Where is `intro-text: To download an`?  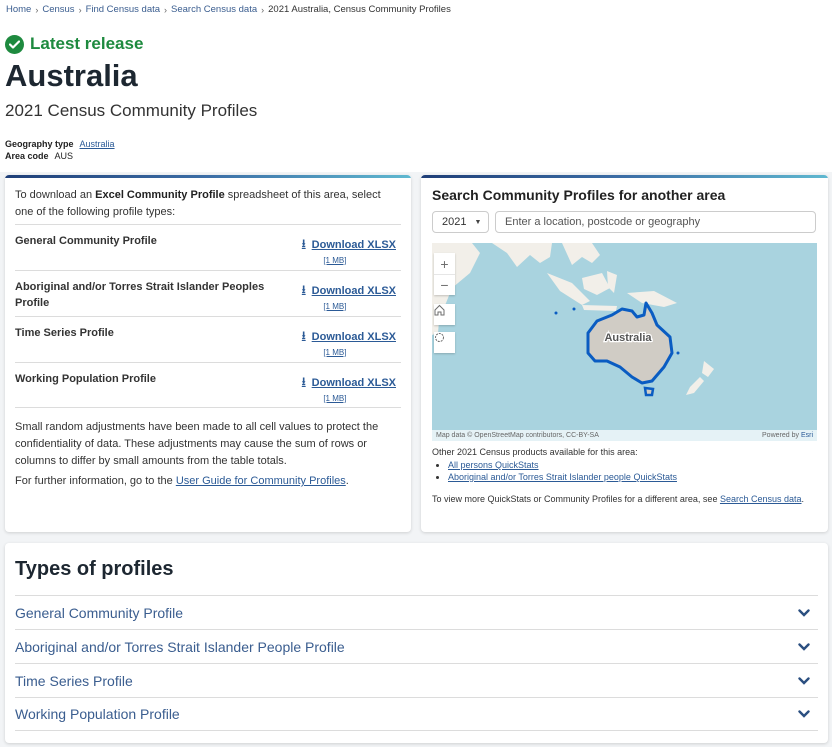
intro-text: To download an is located at coordinates (55, 195).